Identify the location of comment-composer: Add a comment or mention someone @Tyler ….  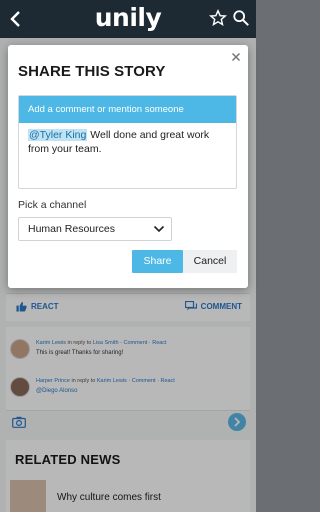
(127, 142).